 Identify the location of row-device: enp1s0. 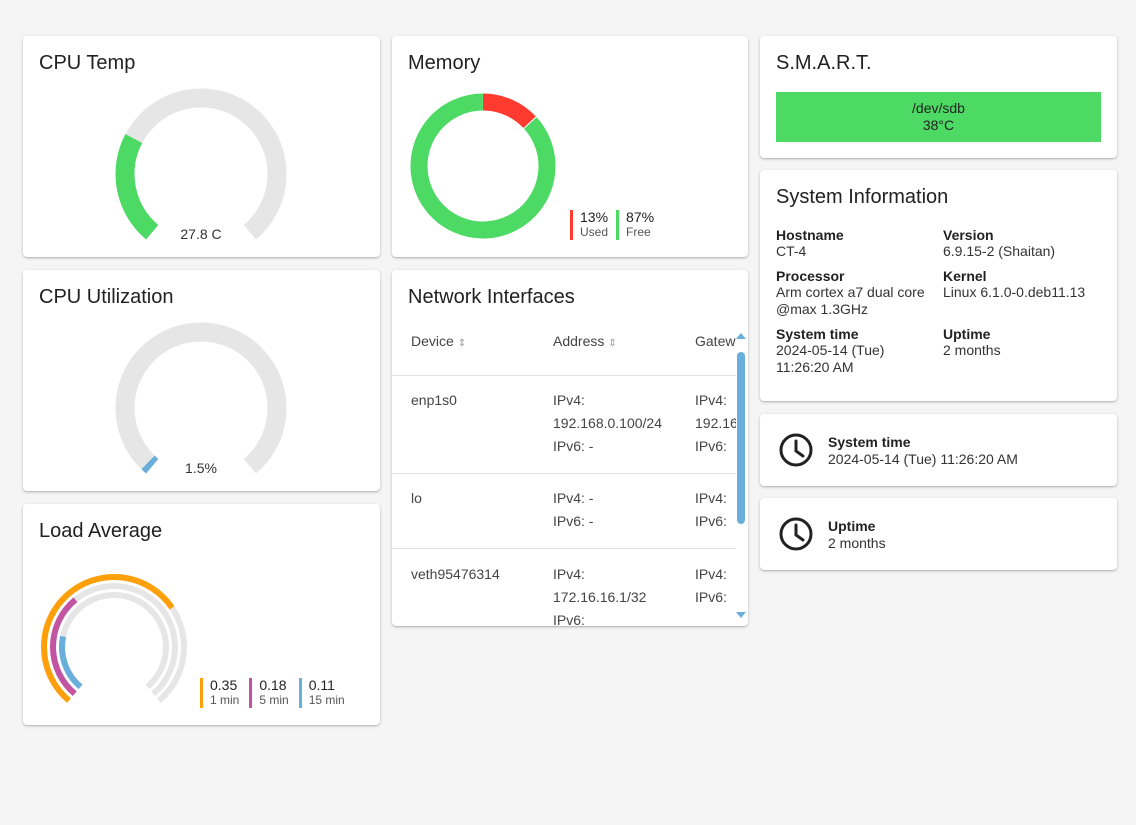
(434, 400).